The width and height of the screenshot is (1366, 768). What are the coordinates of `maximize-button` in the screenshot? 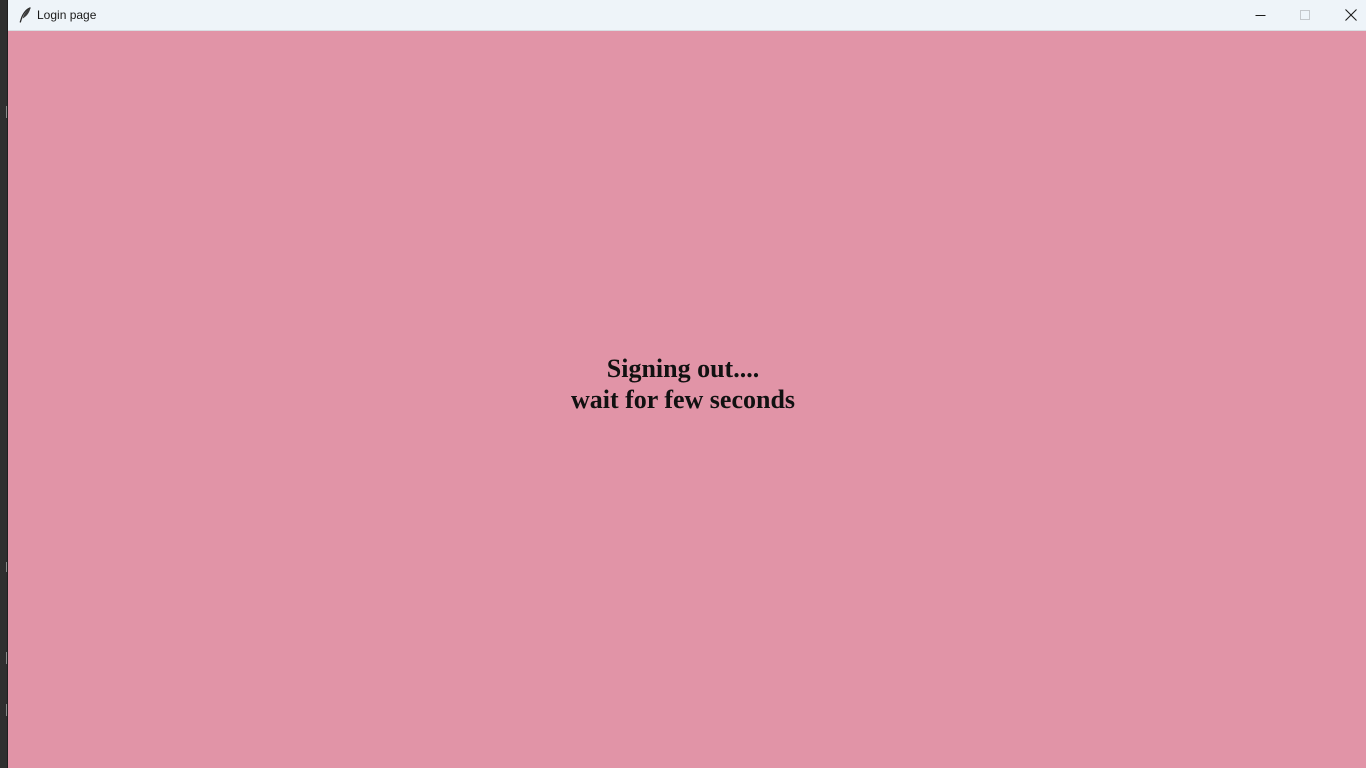 It's located at (1305, 15).